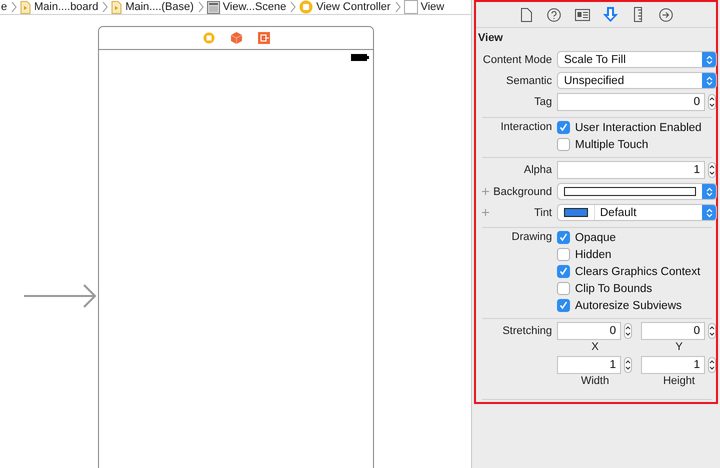  What do you see at coordinates (353, 7) in the screenshot?
I see `breadcrumb-item: View Controller` at bounding box center [353, 7].